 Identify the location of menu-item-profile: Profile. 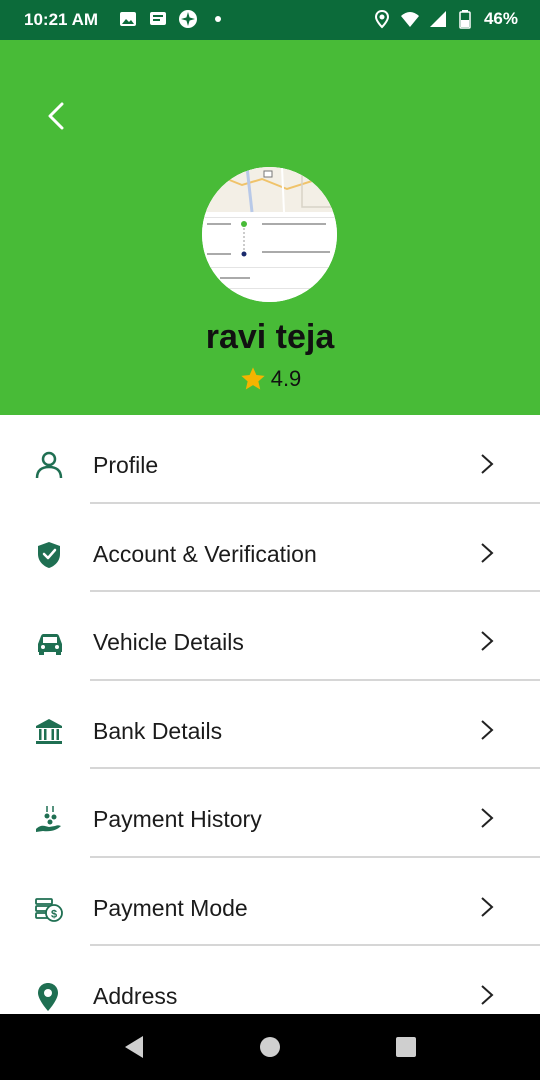
(270, 459).